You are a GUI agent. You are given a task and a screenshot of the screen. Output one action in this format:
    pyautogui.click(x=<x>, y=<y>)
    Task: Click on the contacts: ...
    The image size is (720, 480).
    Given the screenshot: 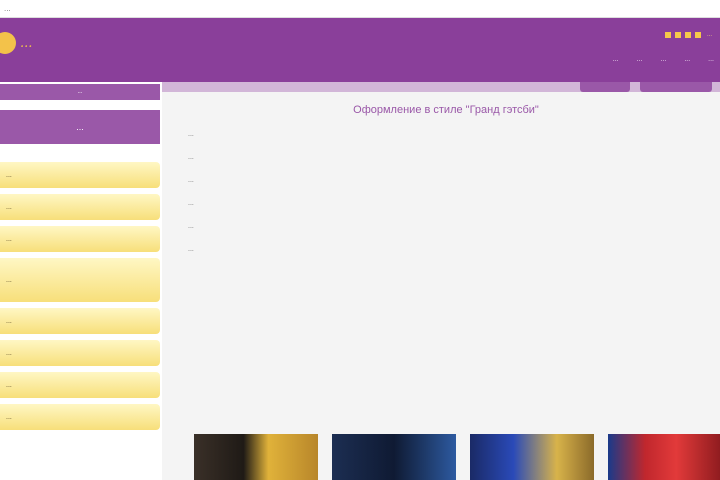 What is the action you would take?
    pyautogui.click(x=688, y=35)
    